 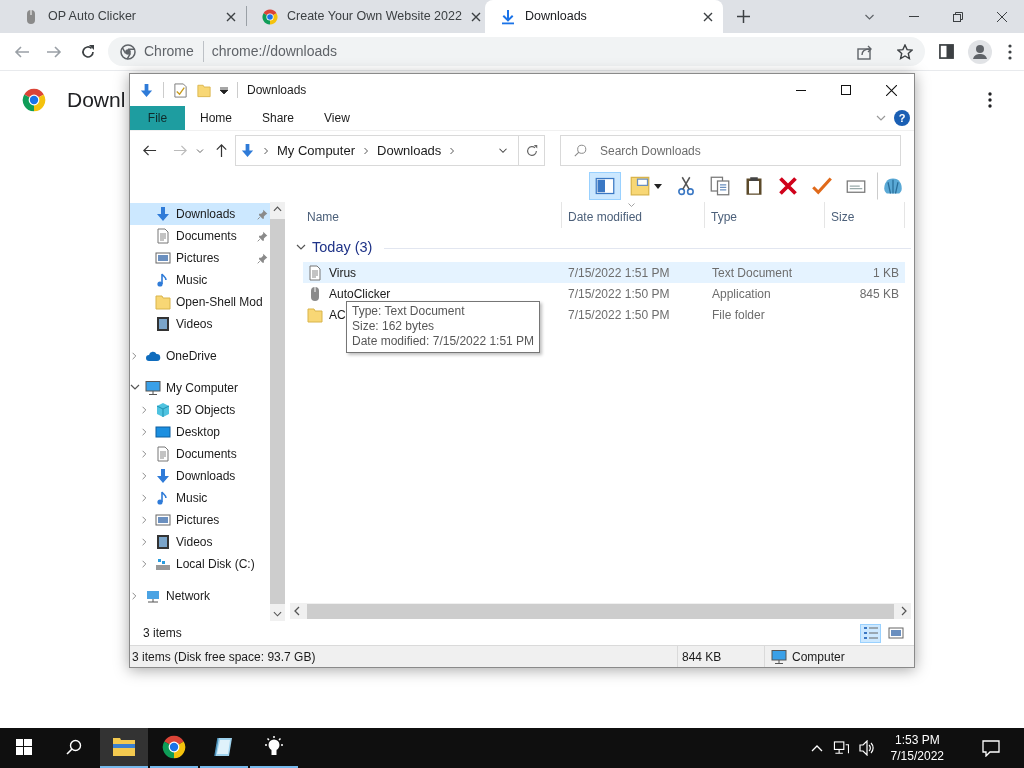 What do you see at coordinates (394, 326) in the screenshot?
I see `tooltip-text: Size: 162 bytes` at bounding box center [394, 326].